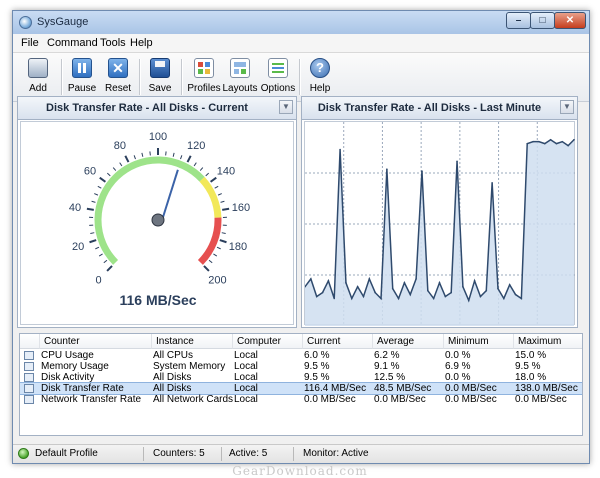 The width and height of the screenshot is (600, 478). I want to click on gauge-panel-dropdown: ▼, so click(286, 107).